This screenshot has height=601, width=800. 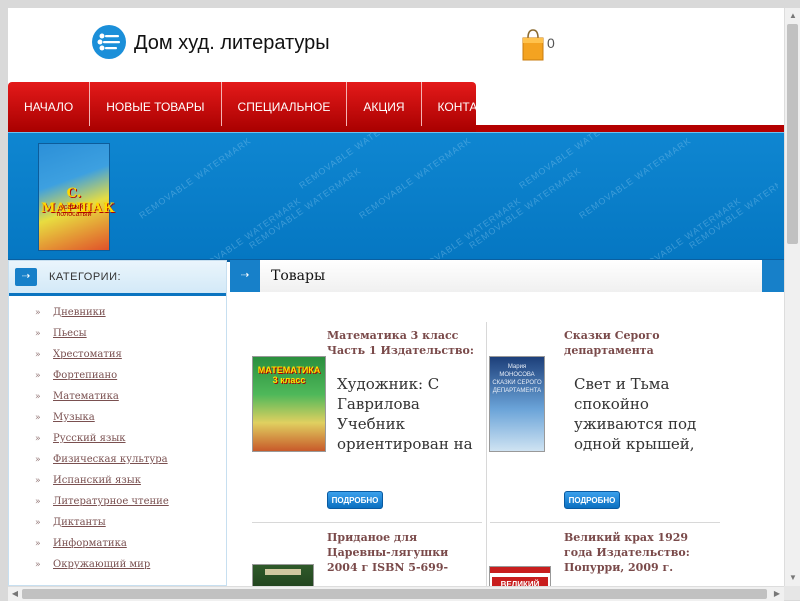 What do you see at coordinates (232, 43) in the screenshot?
I see `site-title: Дом худ. литературы` at bounding box center [232, 43].